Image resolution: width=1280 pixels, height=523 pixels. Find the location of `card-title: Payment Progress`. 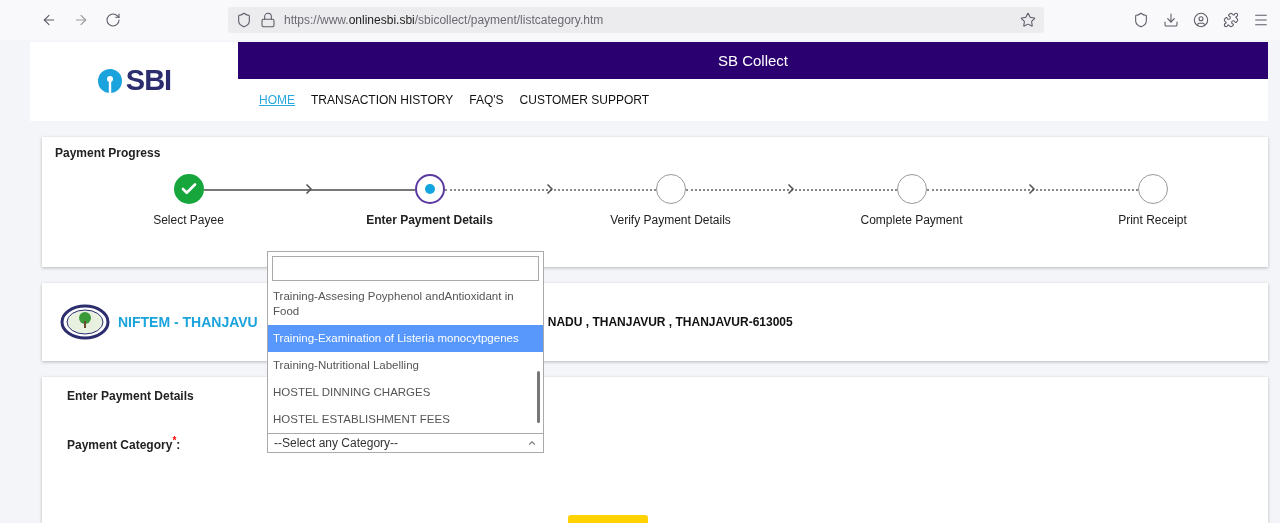

card-title: Payment Progress is located at coordinates (108, 153).